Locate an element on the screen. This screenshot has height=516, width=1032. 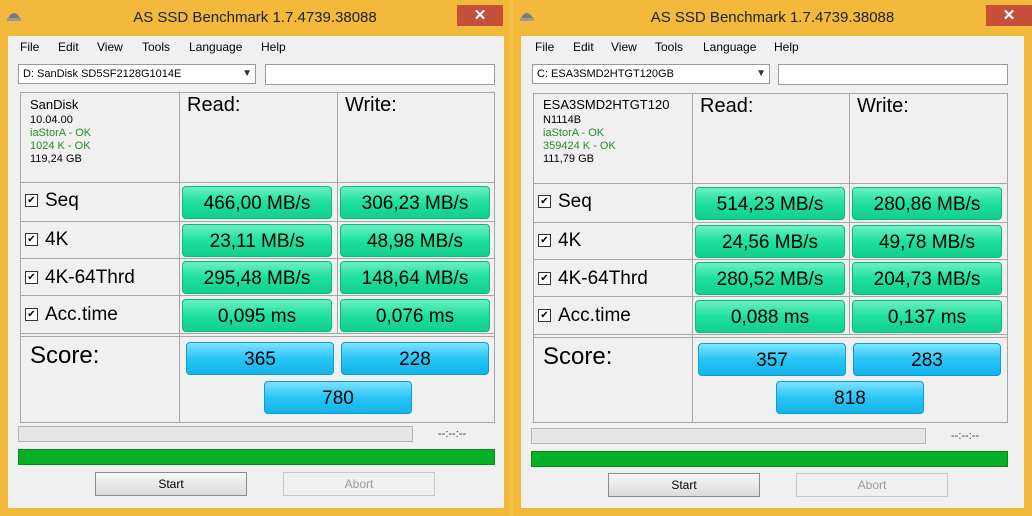
drive-alignment-status: 1024 K - OK is located at coordinates (60, 146).